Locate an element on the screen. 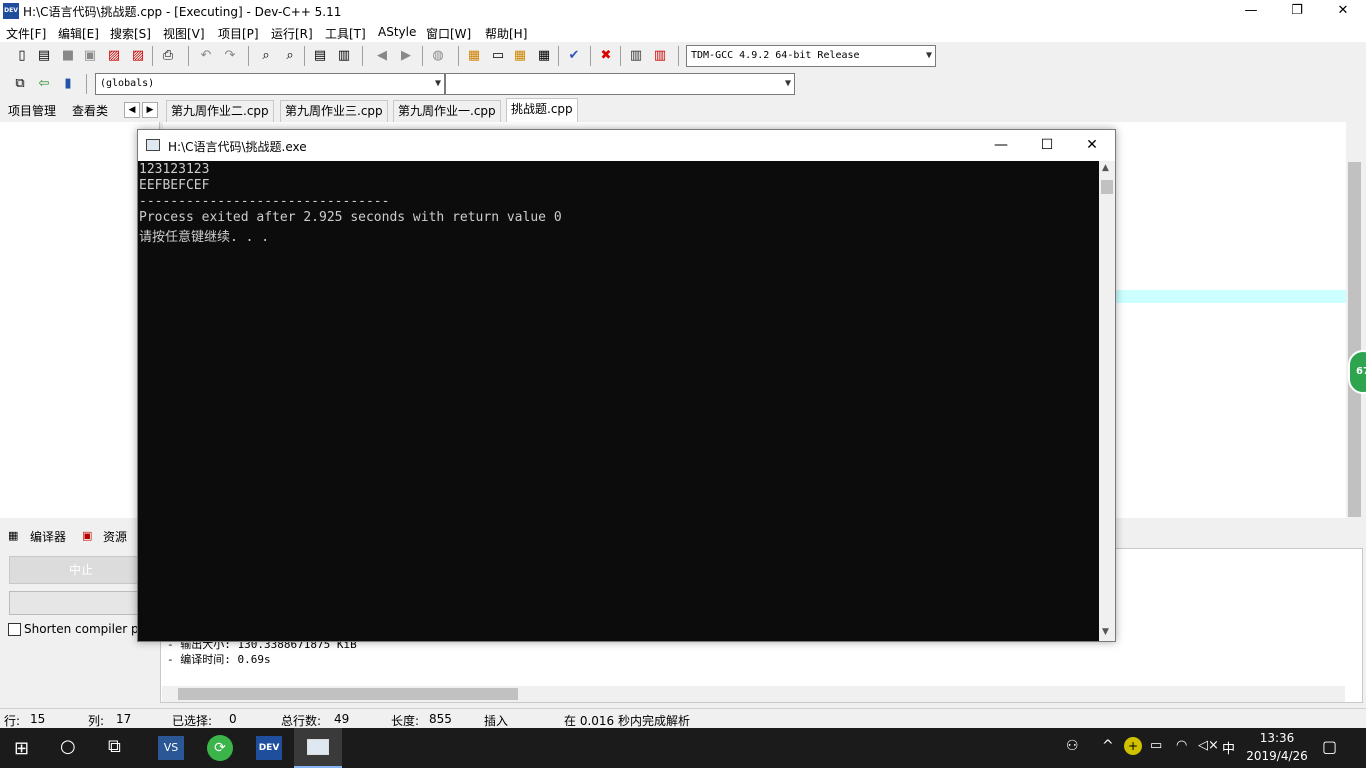 Image resolution: width=1366 pixels, height=768 pixels. open-file-icon: ▤ is located at coordinates (44, 56).